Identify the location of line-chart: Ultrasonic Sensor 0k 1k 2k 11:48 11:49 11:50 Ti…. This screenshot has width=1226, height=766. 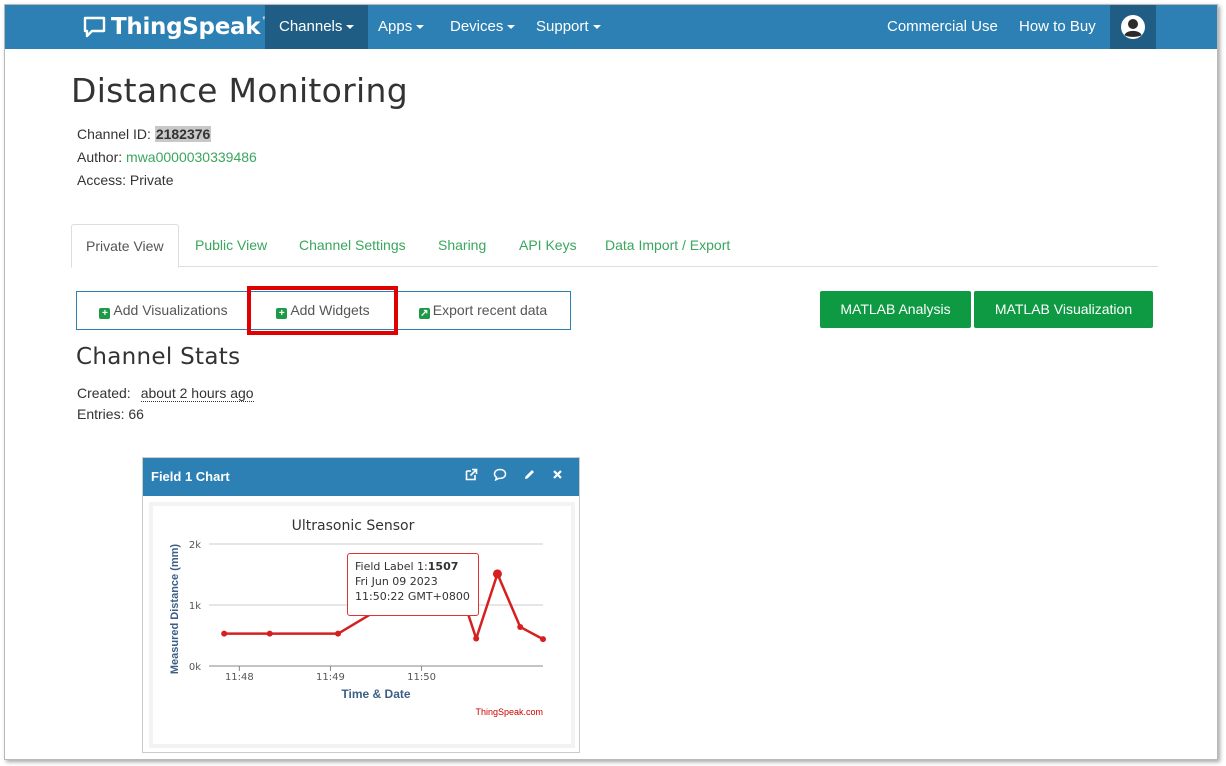
(357, 617).